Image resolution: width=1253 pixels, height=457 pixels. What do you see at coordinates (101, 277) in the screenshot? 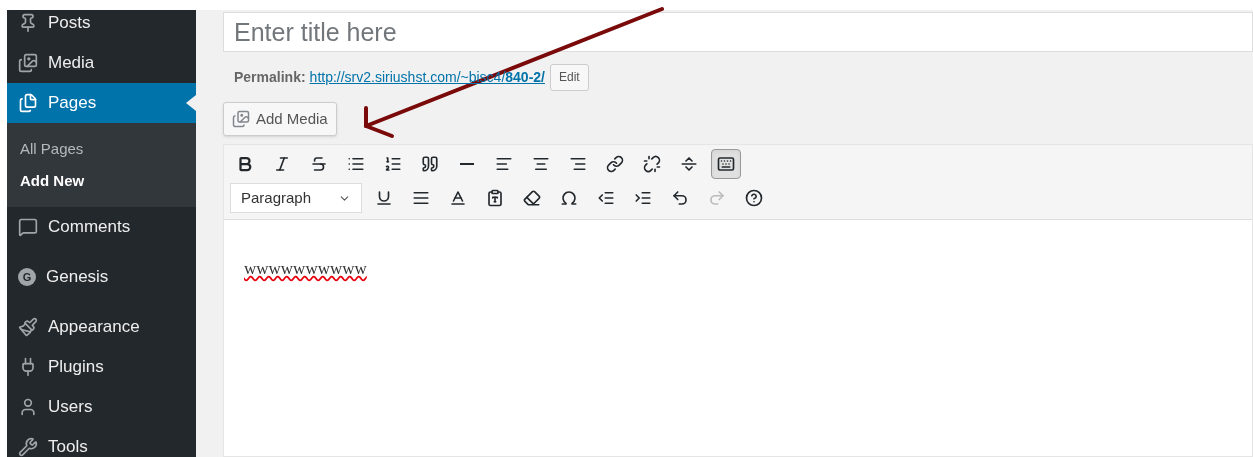
I see `sidebar-menu-item: G Genesis` at bounding box center [101, 277].